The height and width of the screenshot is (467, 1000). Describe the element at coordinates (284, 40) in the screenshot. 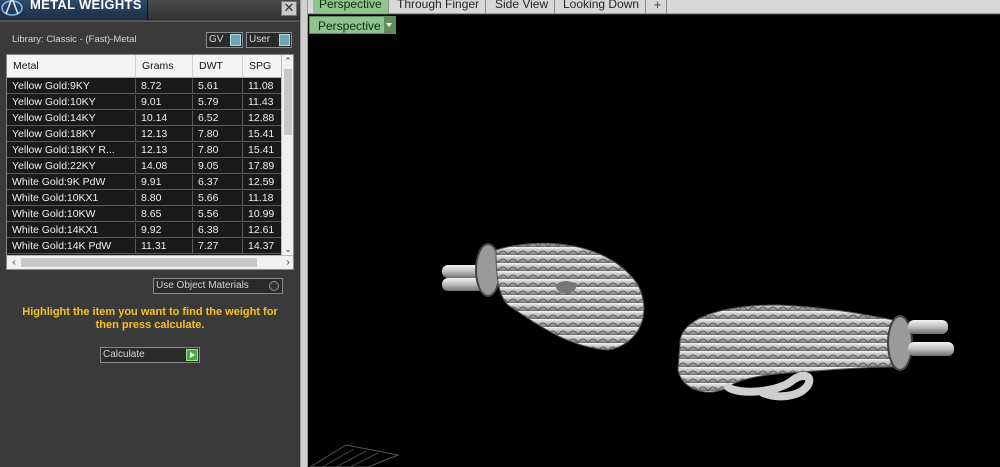

I see `user-toggle-indicator` at that location.